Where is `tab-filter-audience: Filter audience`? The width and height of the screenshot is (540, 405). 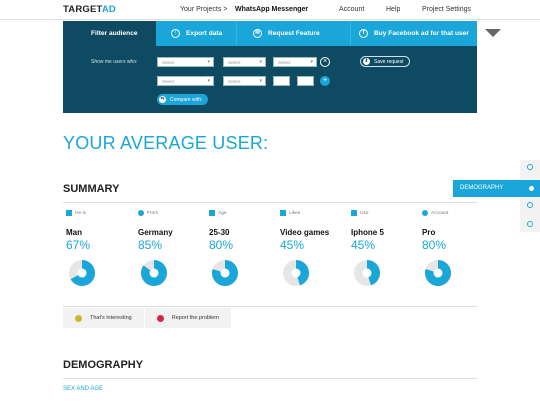
tab-filter-audience: Filter audience is located at coordinates (109, 33).